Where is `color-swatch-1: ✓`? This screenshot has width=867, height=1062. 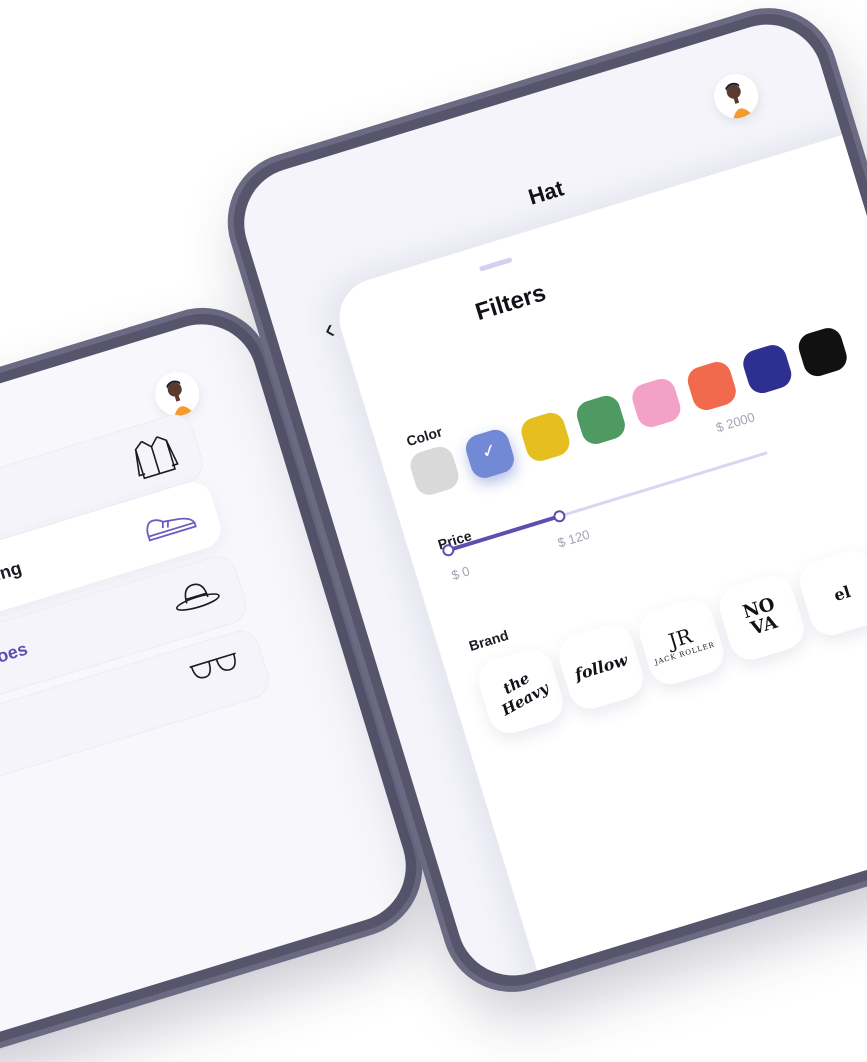
color-swatch-1: ✓ is located at coordinates (490, 454).